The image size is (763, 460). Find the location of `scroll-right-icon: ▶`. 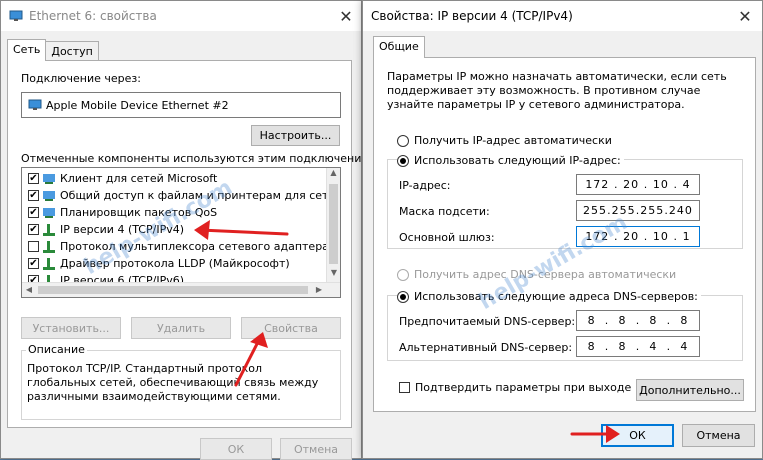

scroll-right-icon: ▶ is located at coordinates (319, 290).